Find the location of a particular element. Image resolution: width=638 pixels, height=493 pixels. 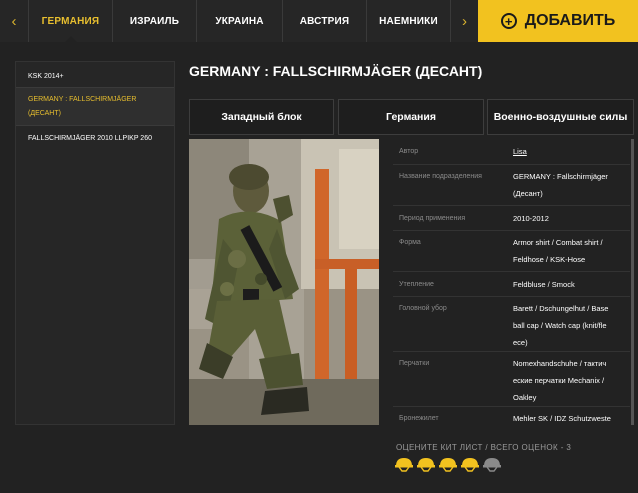

rating-helmets is located at coordinates (448, 464).